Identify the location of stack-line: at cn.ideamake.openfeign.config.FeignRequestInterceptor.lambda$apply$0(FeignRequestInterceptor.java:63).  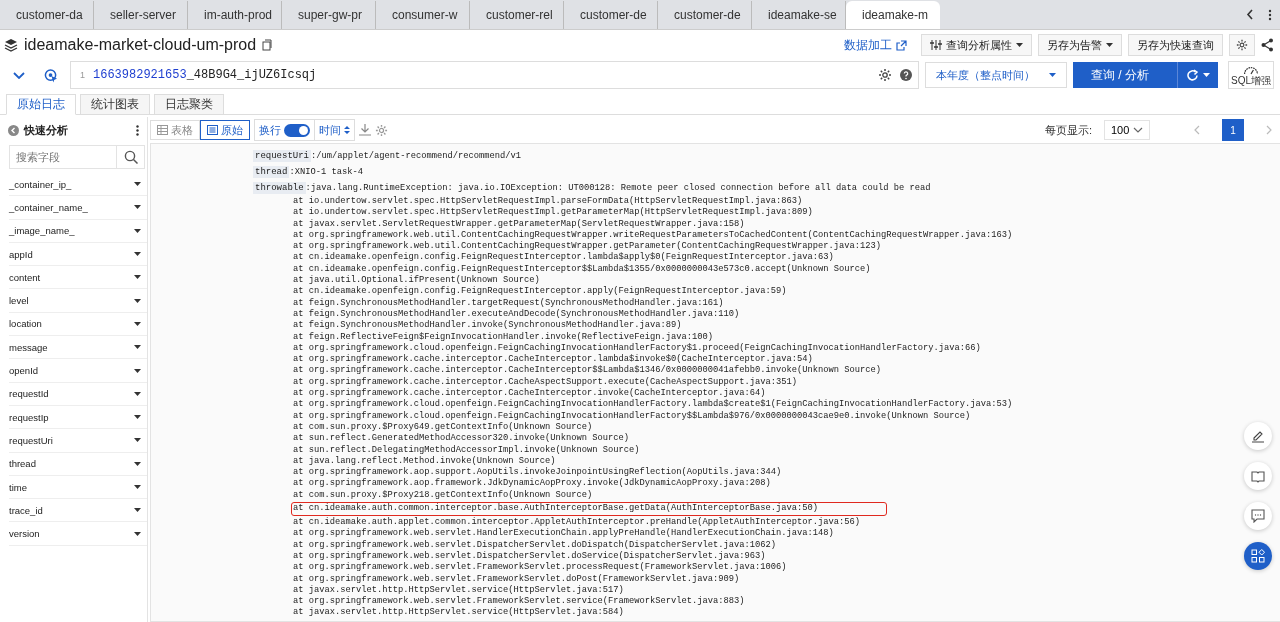
(563, 258).